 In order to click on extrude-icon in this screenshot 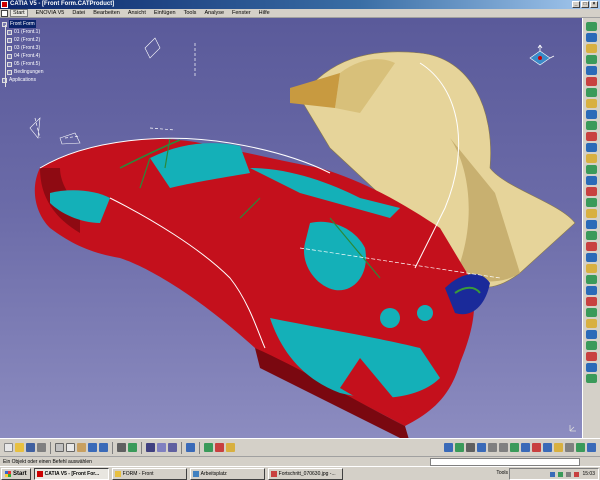, I will do `click(591, 48)`.